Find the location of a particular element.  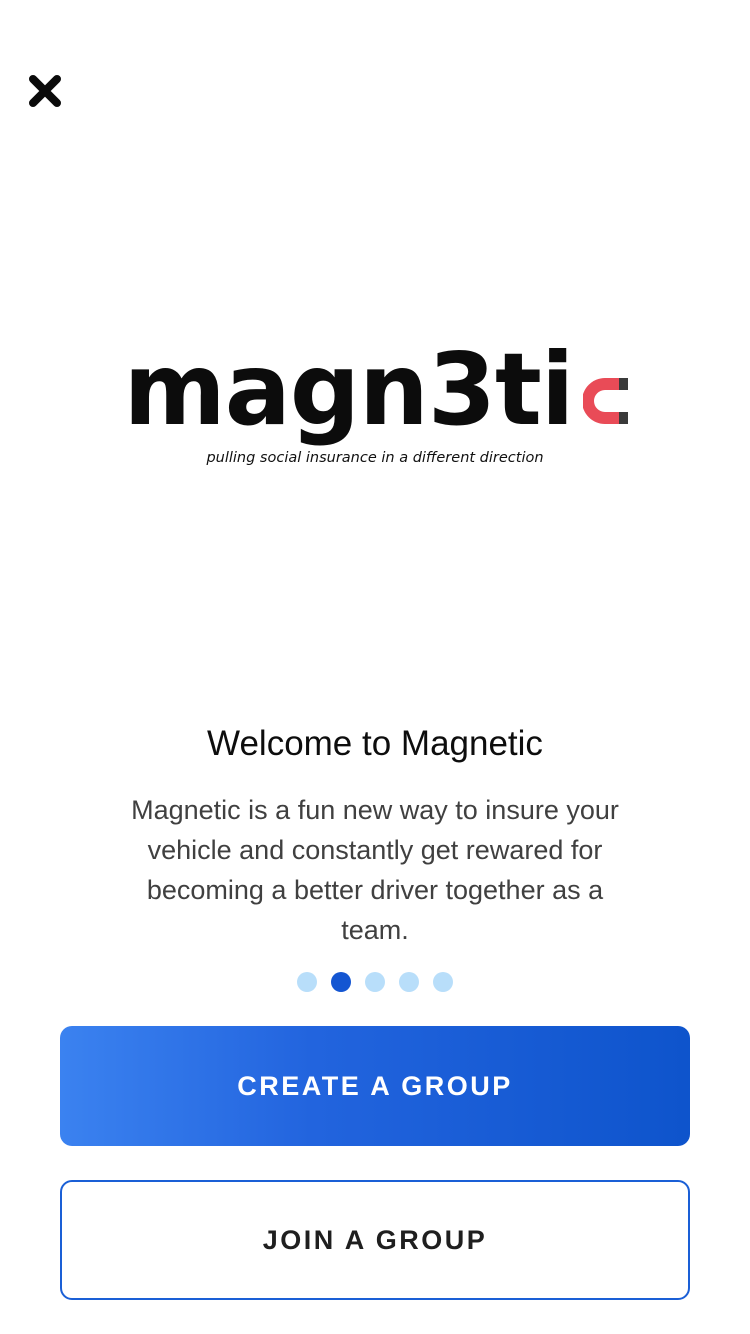

close-button is located at coordinates (45, 91).